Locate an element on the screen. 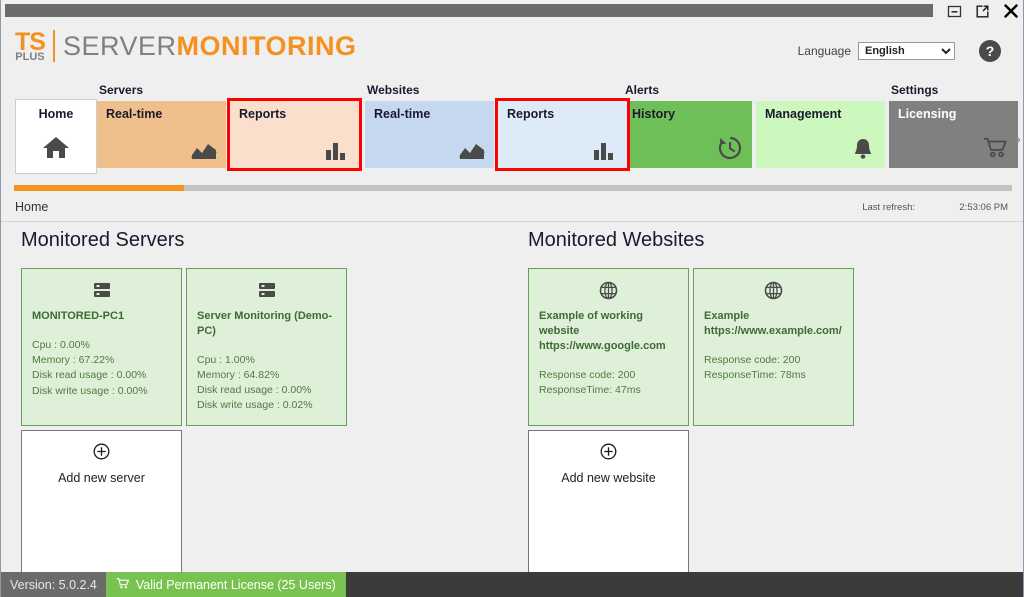  nav-group-servers-label: Servers is located at coordinates (121, 90).